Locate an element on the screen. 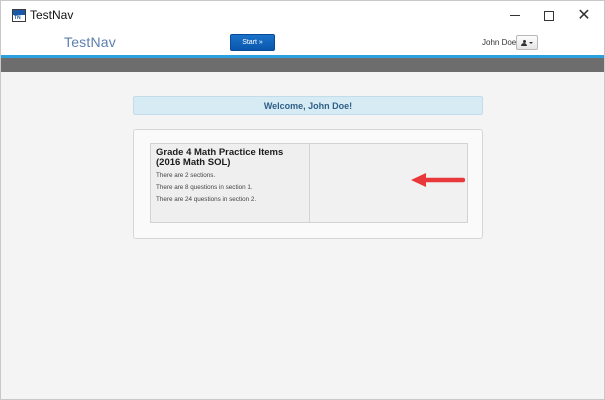  close-button: ✕ is located at coordinates (584, 15).